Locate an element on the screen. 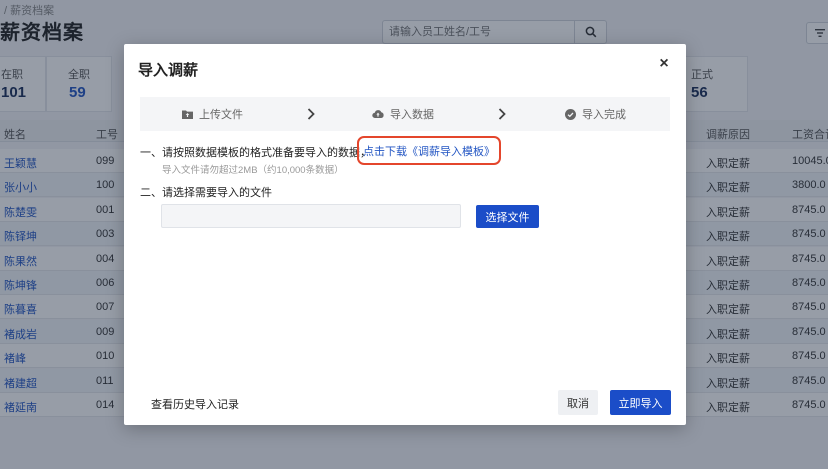 The height and width of the screenshot is (469, 828). close-icon: × is located at coordinates (664, 63).